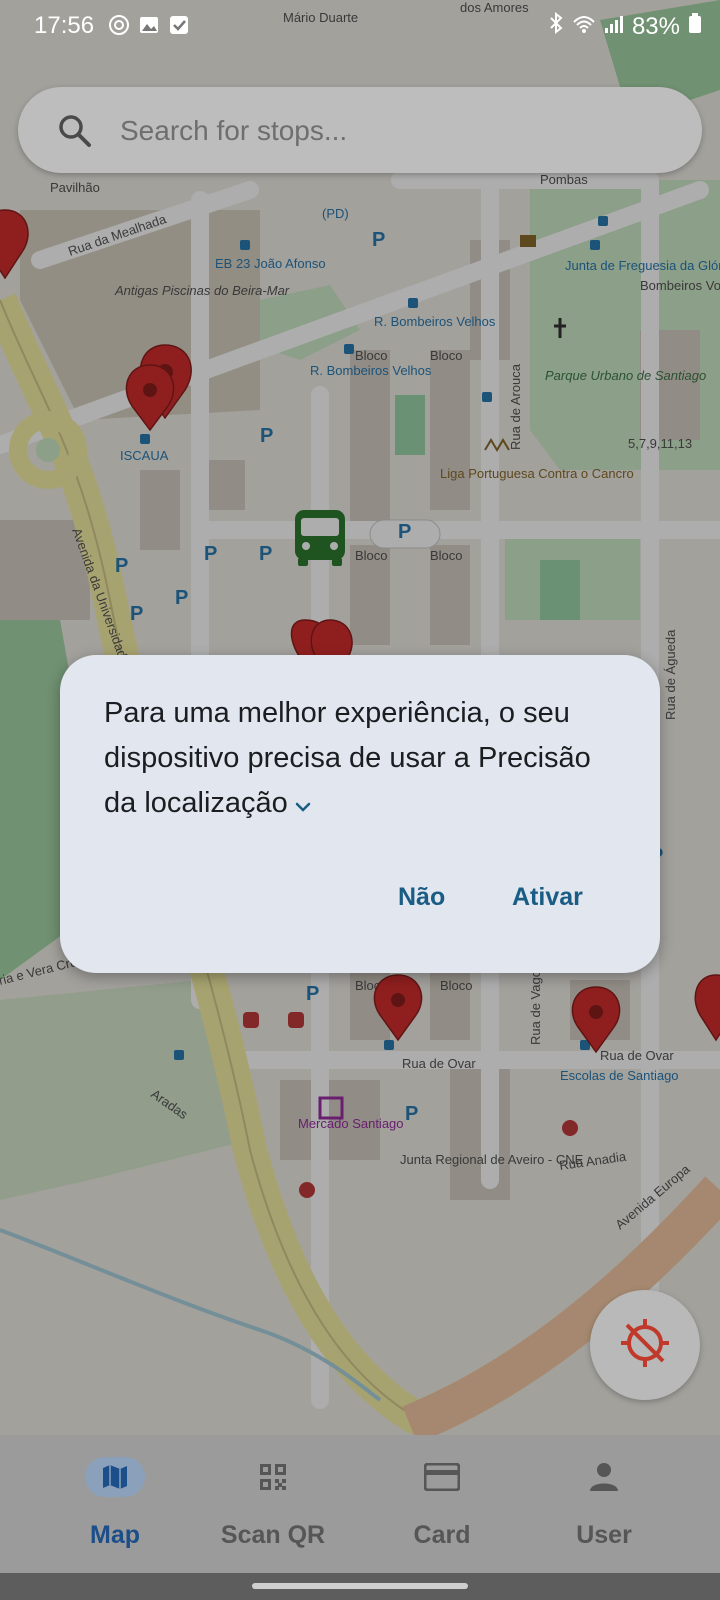 This screenshot has width=720, height=1600. I want to click on gallery-status-icon, so click(149, 25).